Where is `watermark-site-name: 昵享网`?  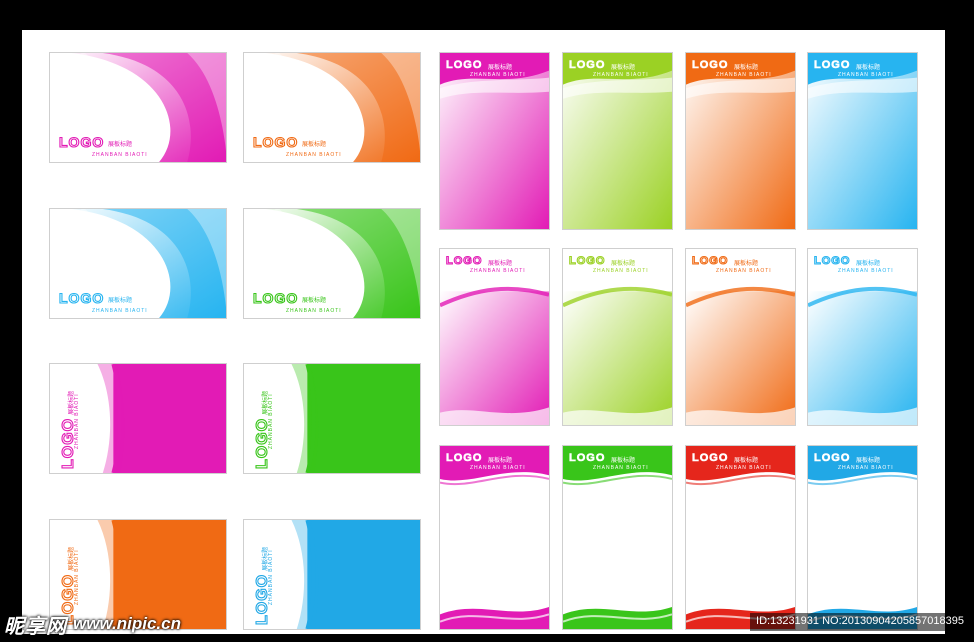
watermark-site-name: 昵享网 is located at coordinates (35, 626).